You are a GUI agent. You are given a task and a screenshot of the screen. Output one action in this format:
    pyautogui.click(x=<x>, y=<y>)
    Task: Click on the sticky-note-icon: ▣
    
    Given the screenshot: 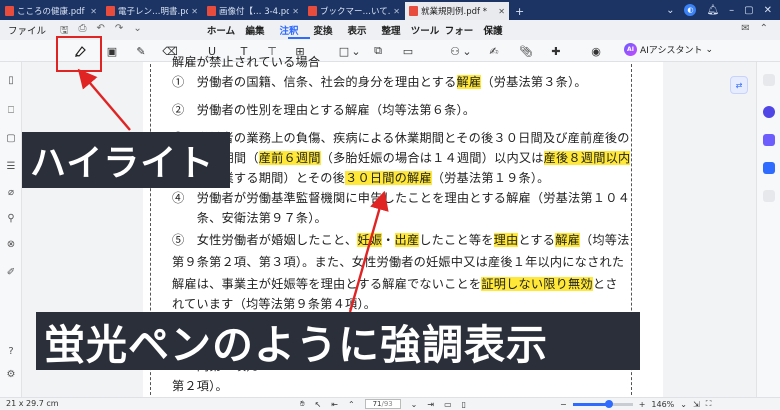 What is the action you would take?
    pyautogui.click(x=112, y=51)
    